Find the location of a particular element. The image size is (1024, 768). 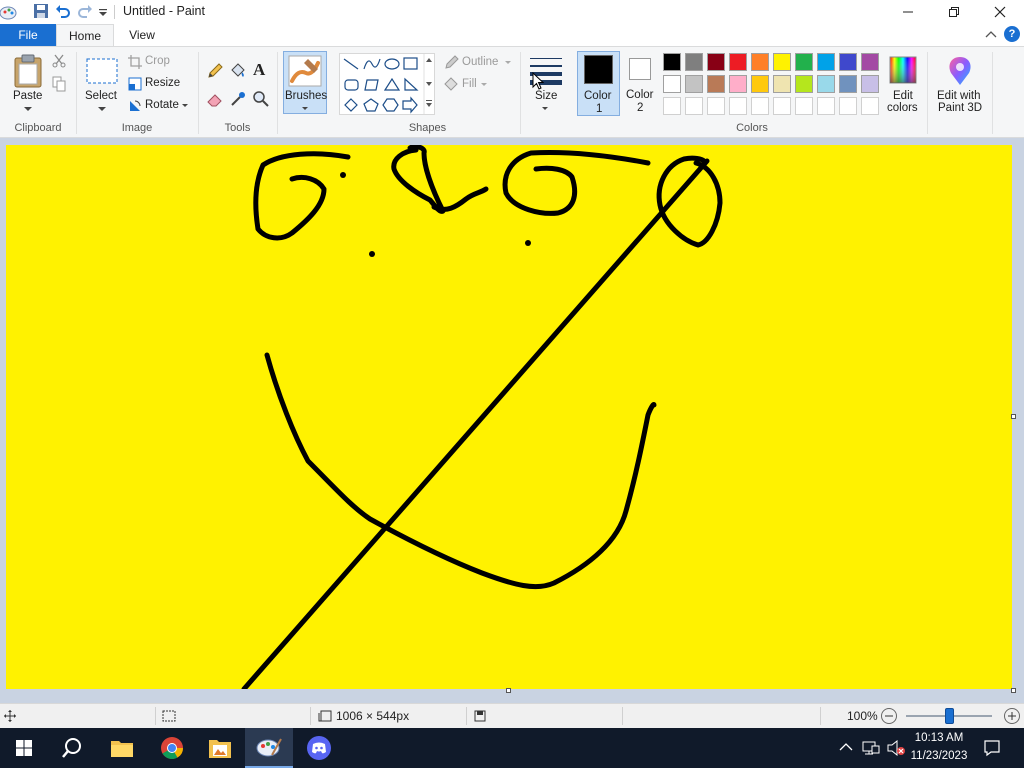

taskbar-chrome is located at coordinates (172, 748).